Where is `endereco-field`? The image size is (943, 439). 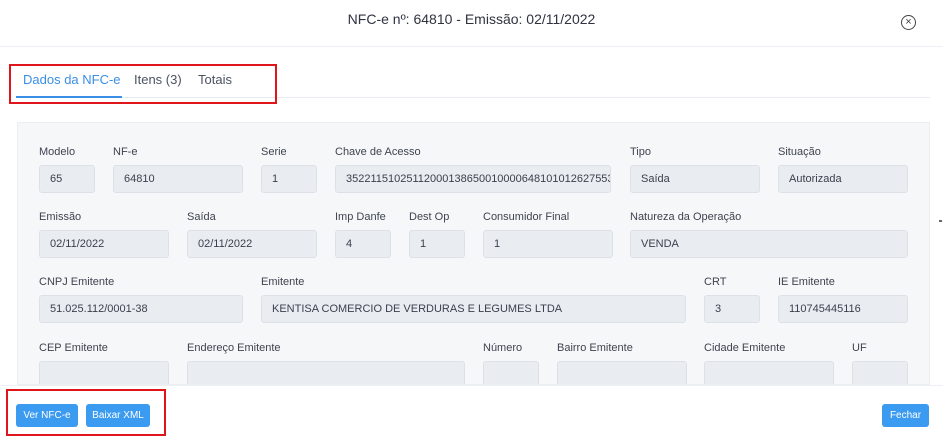
endereco-field is located at coordinates (326, 372).